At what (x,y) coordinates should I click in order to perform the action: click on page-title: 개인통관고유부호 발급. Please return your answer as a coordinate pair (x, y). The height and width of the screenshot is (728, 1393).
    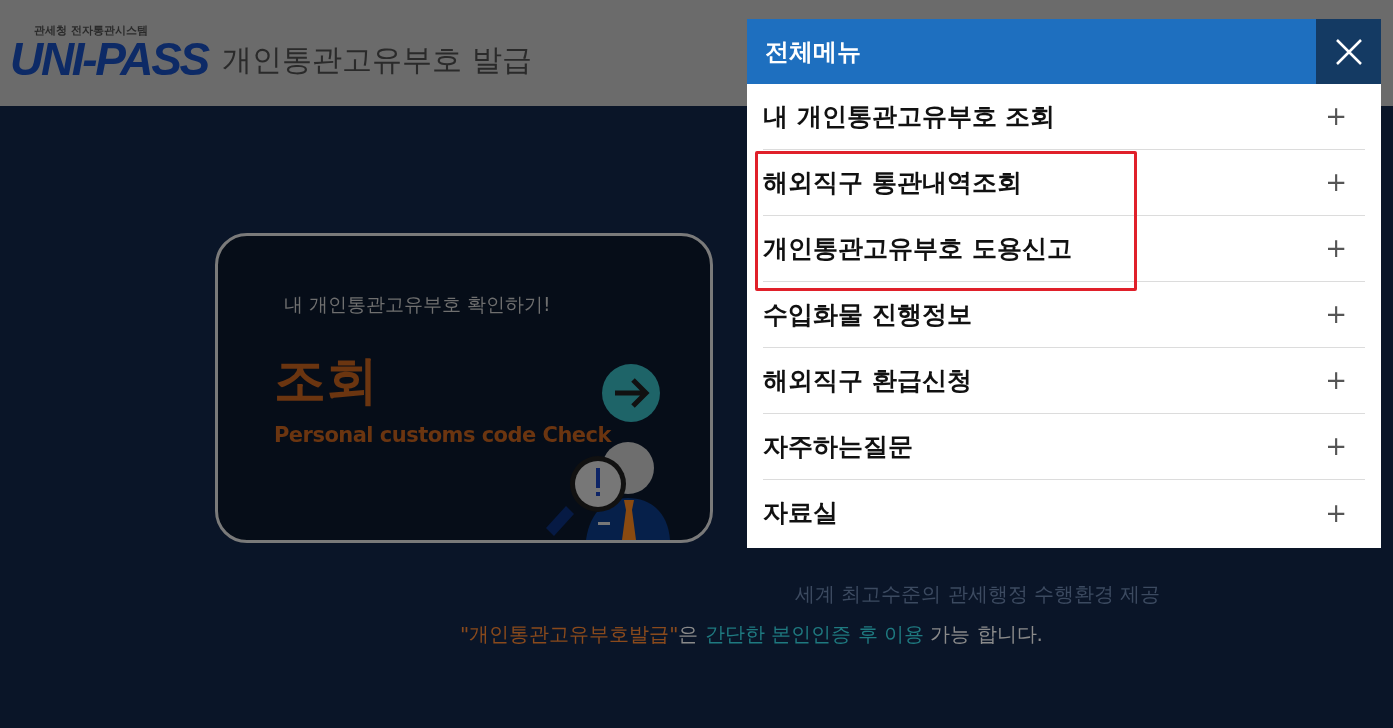
    Looking at the image, I should click on (377, 59).